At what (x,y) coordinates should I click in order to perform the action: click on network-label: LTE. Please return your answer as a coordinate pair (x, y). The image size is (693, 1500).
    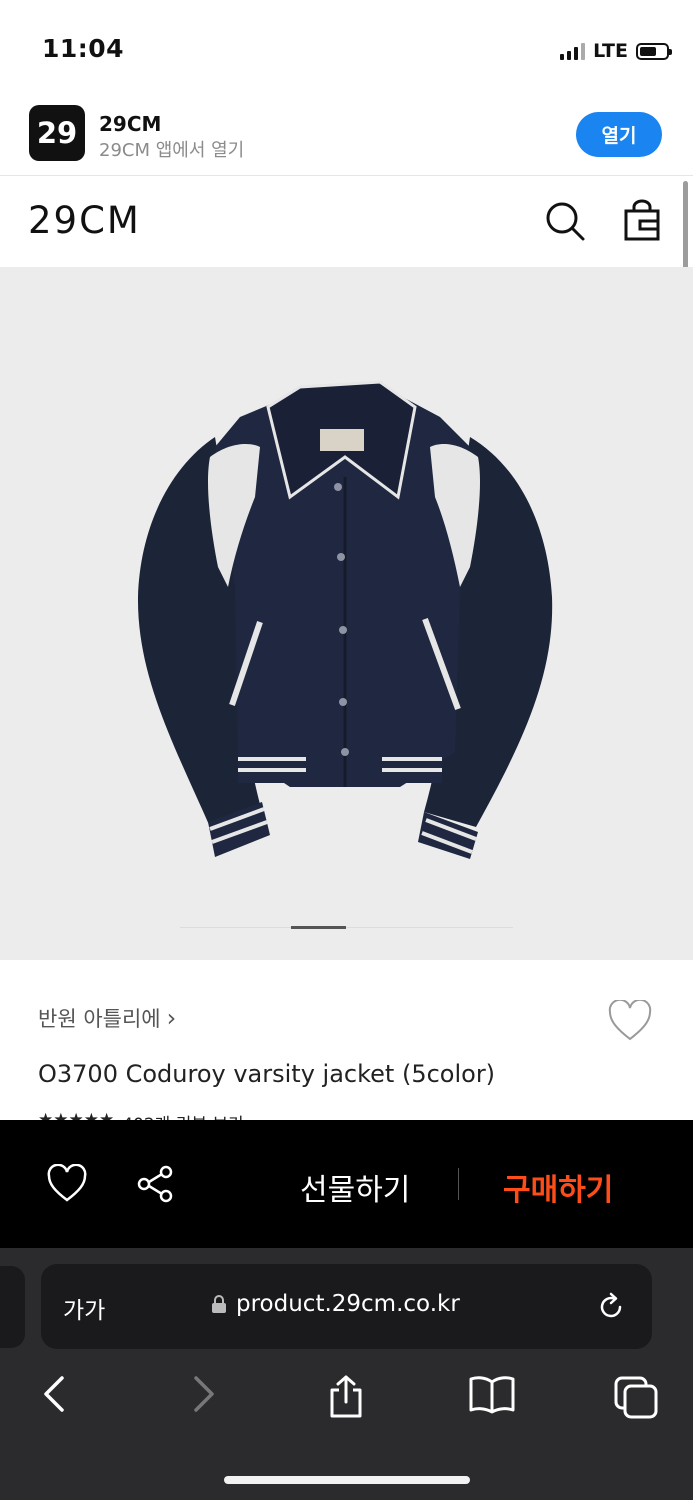
    Looking at the image, I should click on (610, 51).